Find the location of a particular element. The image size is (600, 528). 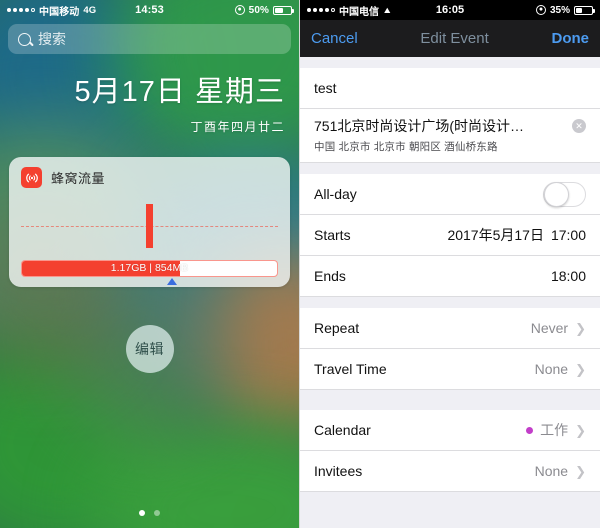

cellular-data-widget: 蜂窝流量 1.17GB | 854MB is located at coordinates (149, 222).